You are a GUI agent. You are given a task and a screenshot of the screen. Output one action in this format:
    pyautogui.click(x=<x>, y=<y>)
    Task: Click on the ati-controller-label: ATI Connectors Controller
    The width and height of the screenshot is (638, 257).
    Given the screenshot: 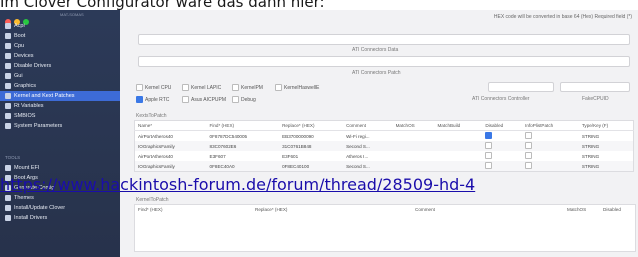 What is the action you would take?
    pyautogui.click(x=501, y=99)
    